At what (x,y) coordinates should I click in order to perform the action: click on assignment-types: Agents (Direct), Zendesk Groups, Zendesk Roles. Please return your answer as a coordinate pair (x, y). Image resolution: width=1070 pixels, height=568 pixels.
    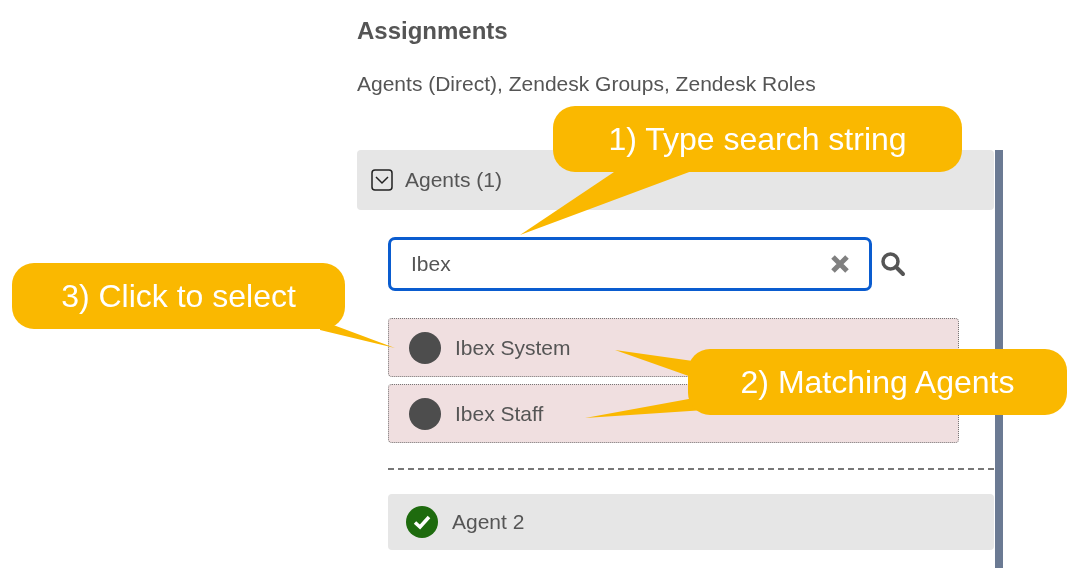
    Looking at the image, I should click on (587, 84).